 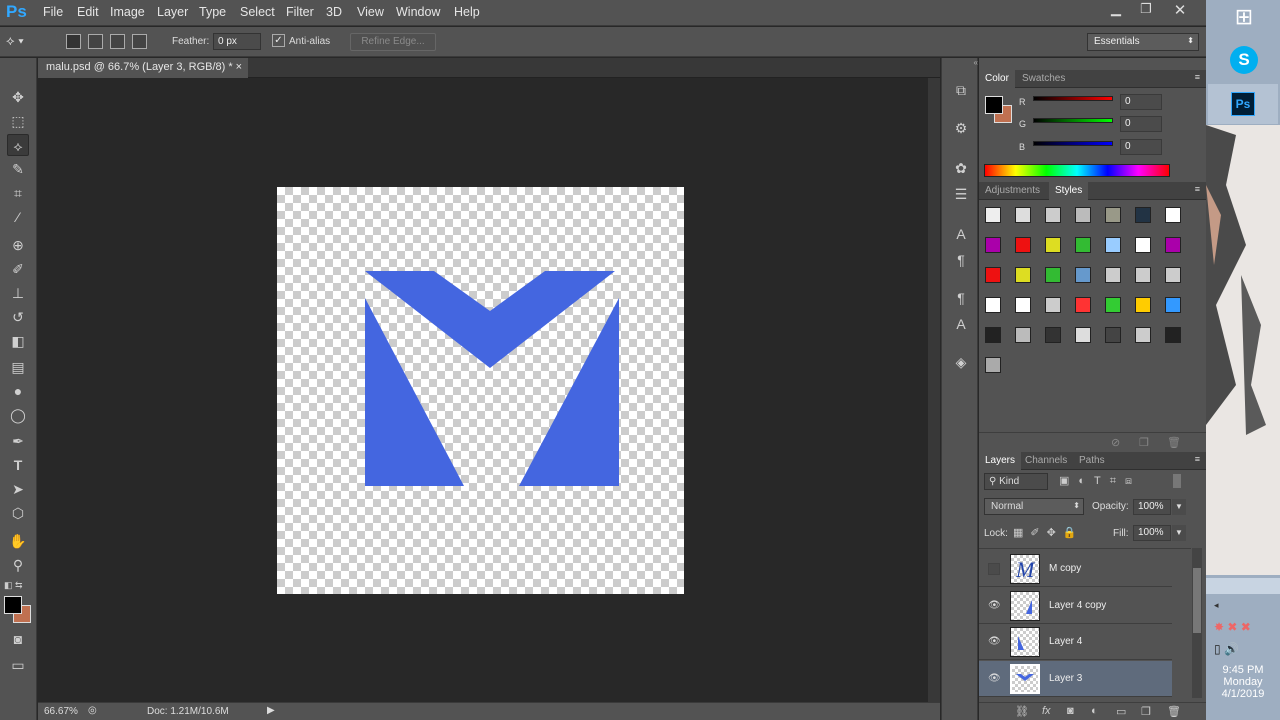 What do you see at coordinates (467, 12) in the screenshot?
I see `menu-help: Help` at bounding box center [467, 12].